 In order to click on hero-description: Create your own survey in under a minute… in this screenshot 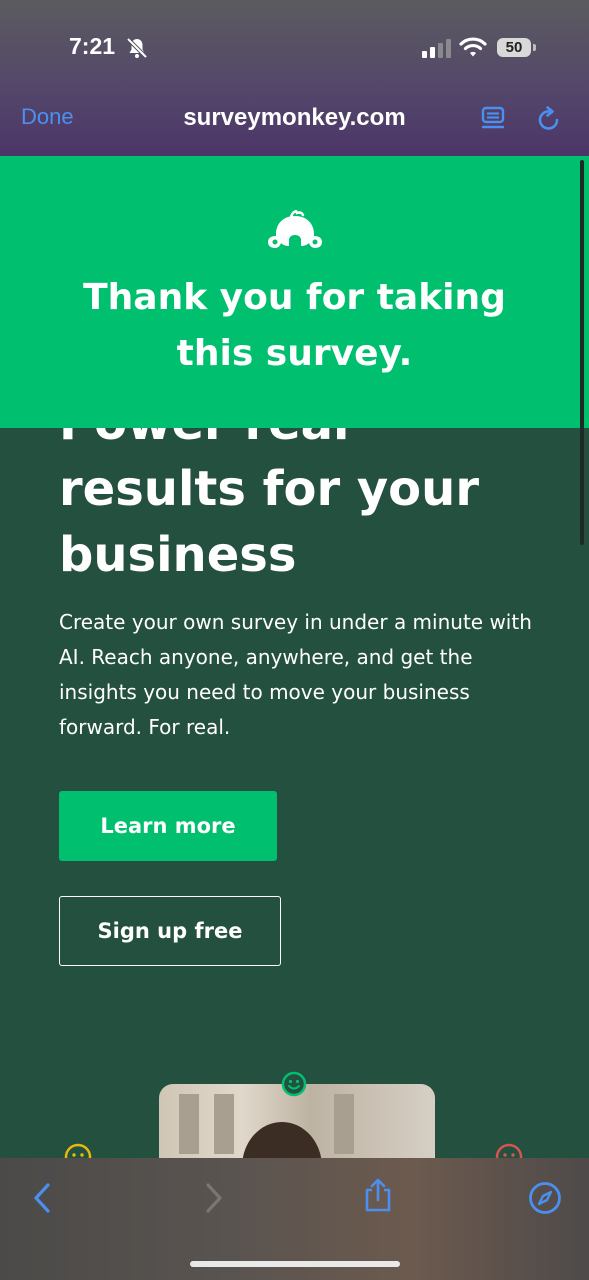, I will do `click(295, 674)`.